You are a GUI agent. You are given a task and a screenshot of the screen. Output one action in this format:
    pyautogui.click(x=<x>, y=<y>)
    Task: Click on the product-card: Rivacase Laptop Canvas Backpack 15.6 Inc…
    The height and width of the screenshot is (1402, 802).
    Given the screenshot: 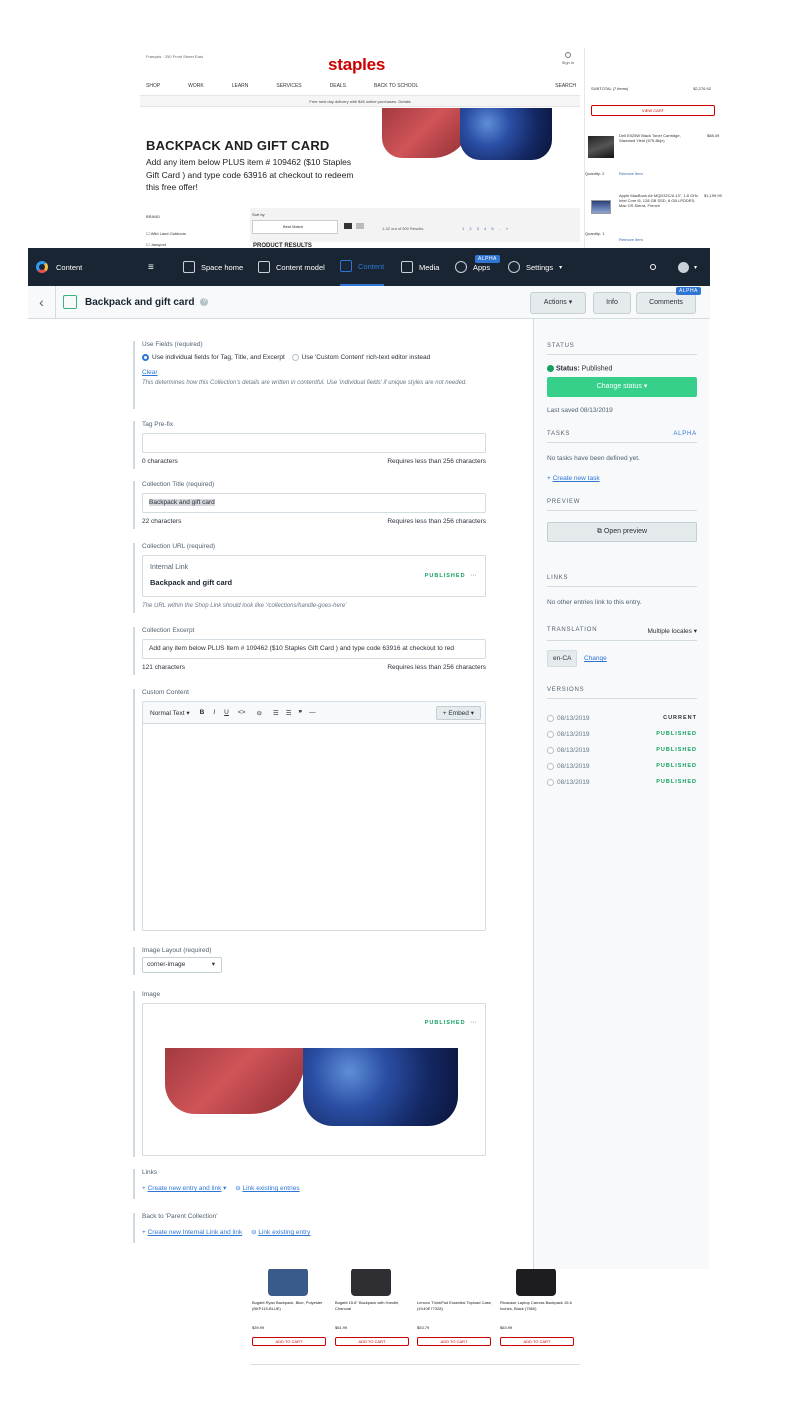 What is the action you would take?
    pyautogui.click(x=538, y=1307)
    